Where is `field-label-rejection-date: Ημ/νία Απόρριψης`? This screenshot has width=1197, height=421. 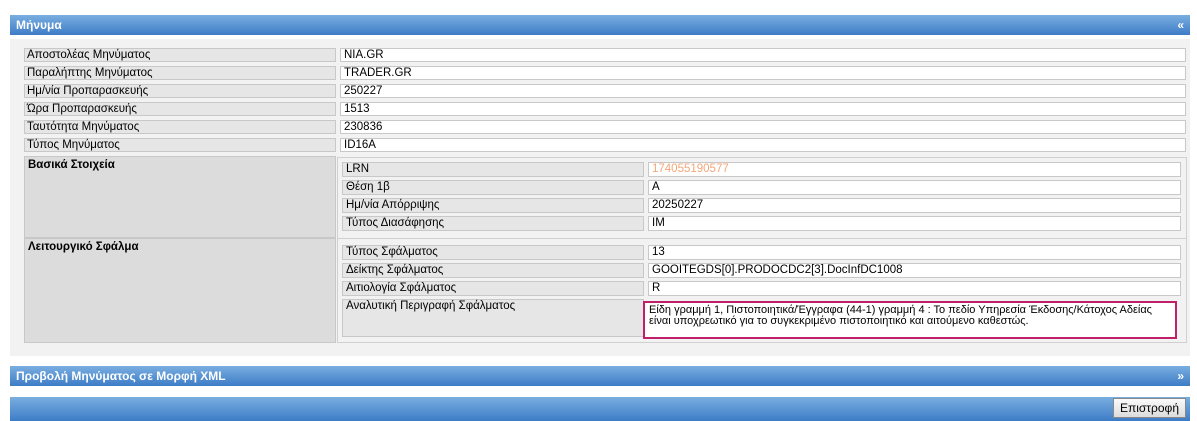
field-label-rejection-date: Ημ/νία Απόρριψης is located at coordinates (493, 205).